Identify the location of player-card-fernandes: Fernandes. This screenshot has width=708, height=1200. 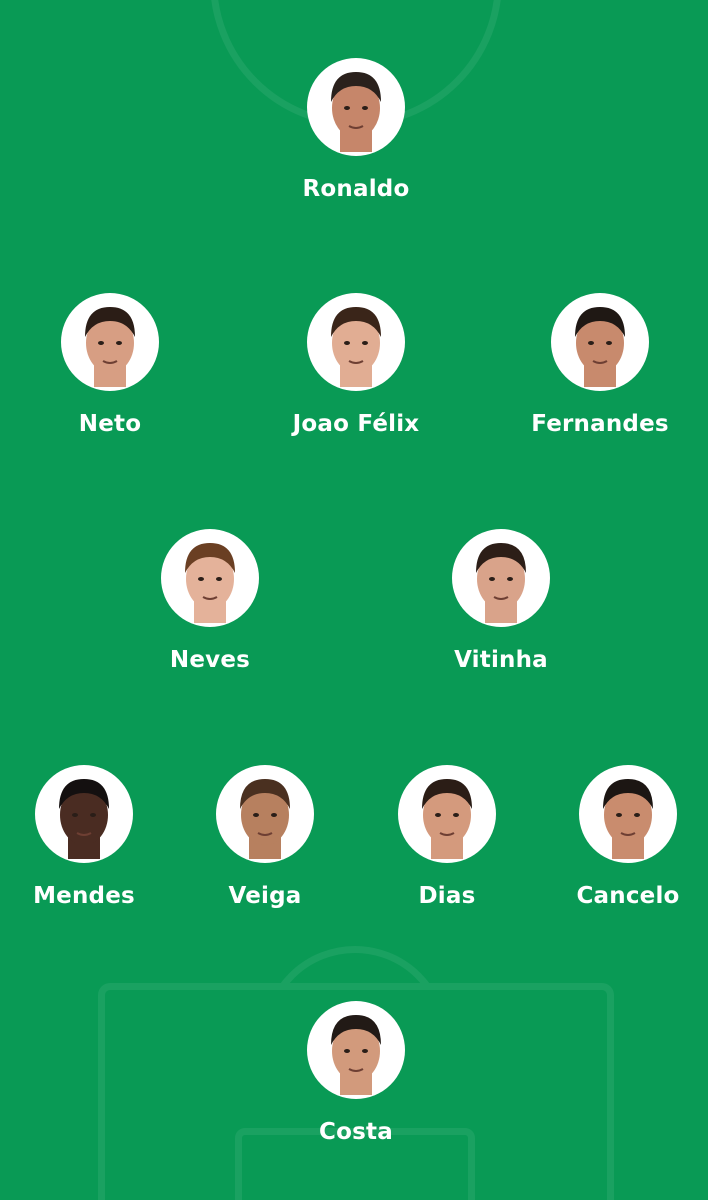
(600, 365).